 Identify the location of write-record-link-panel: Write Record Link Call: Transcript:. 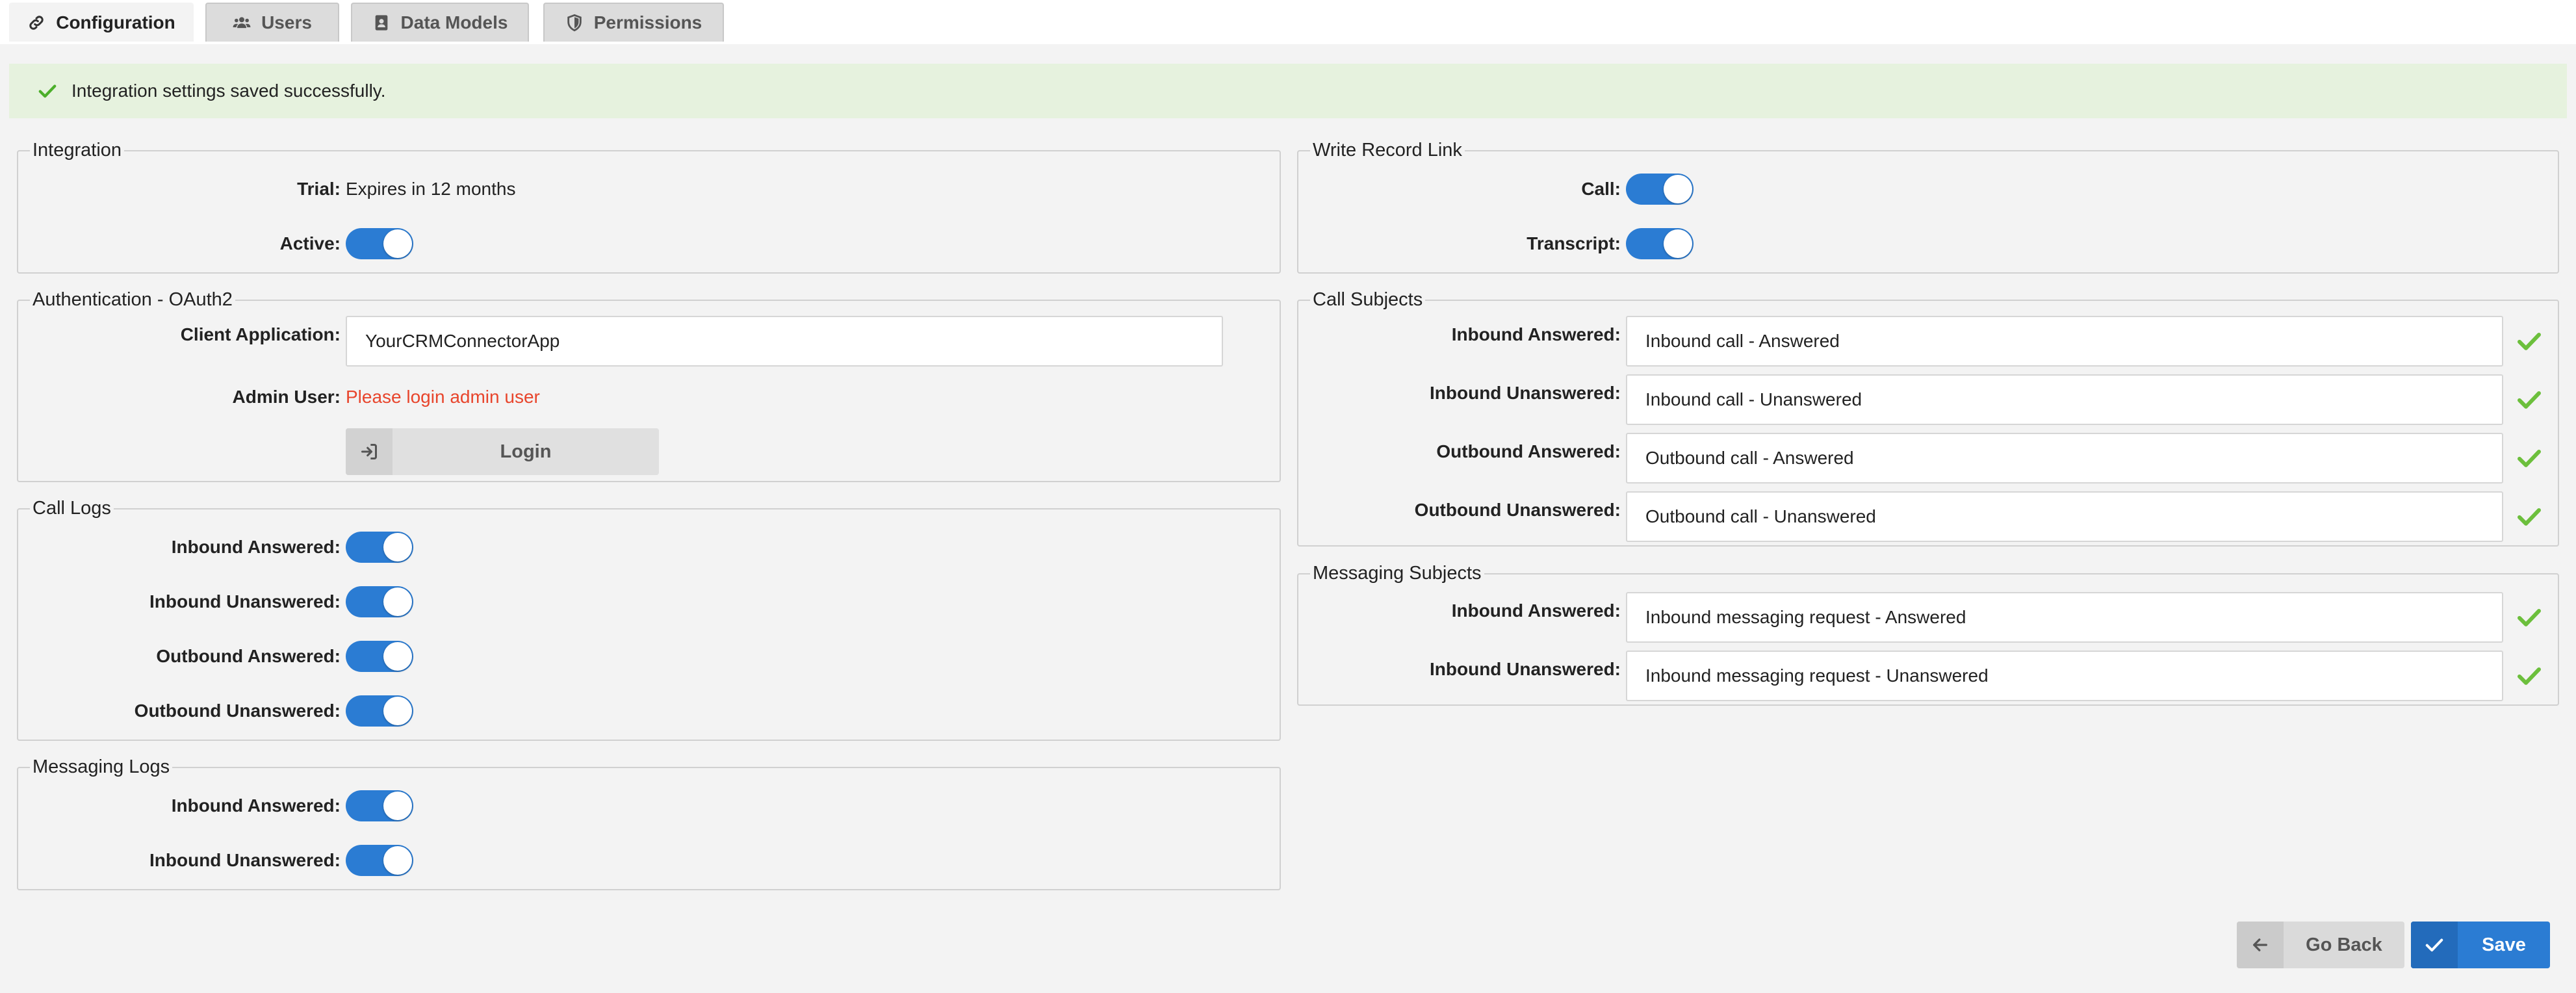
(1928, 207).